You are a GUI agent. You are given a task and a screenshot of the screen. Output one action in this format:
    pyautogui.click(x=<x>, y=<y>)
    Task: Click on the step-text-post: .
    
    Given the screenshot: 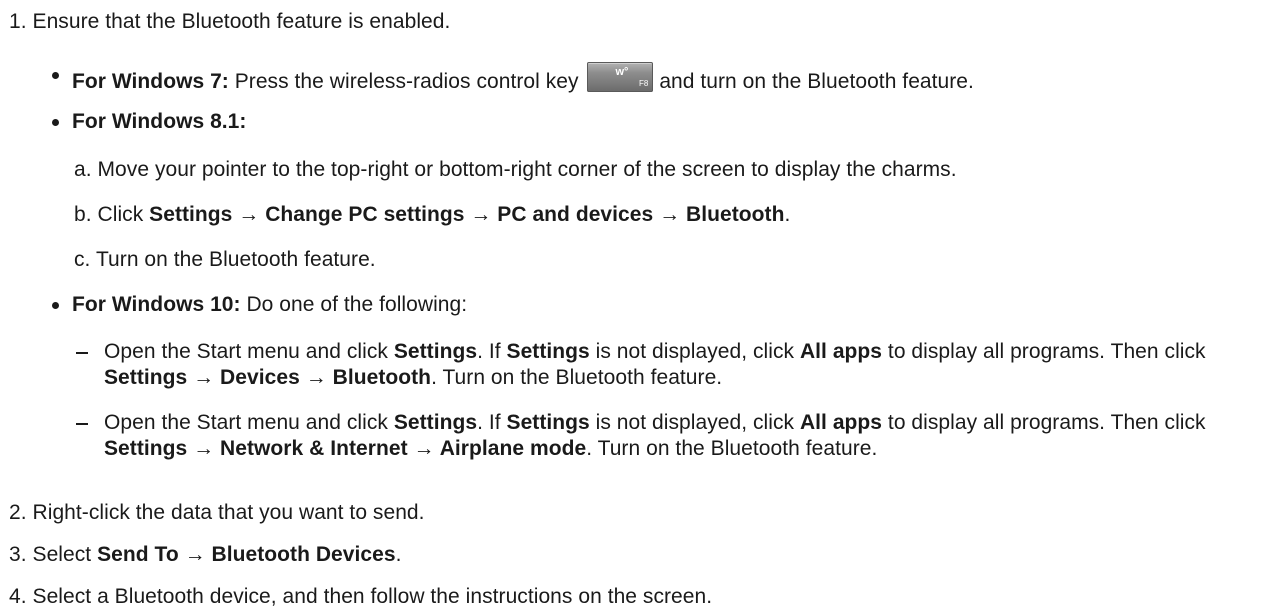 What is the action you would take?
    pyautogui.click(x=398, y=554)
    